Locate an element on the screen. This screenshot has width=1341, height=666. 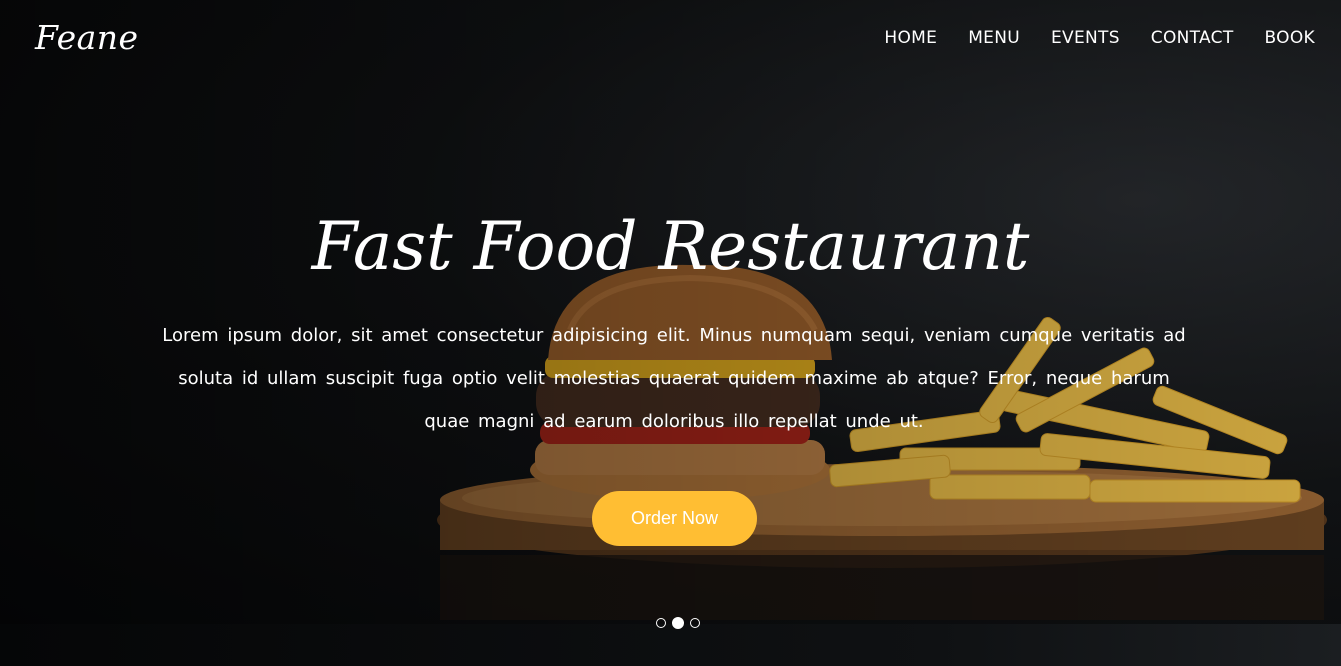
nav-item-events: EVENTS is located at coordinates (1085, 38).